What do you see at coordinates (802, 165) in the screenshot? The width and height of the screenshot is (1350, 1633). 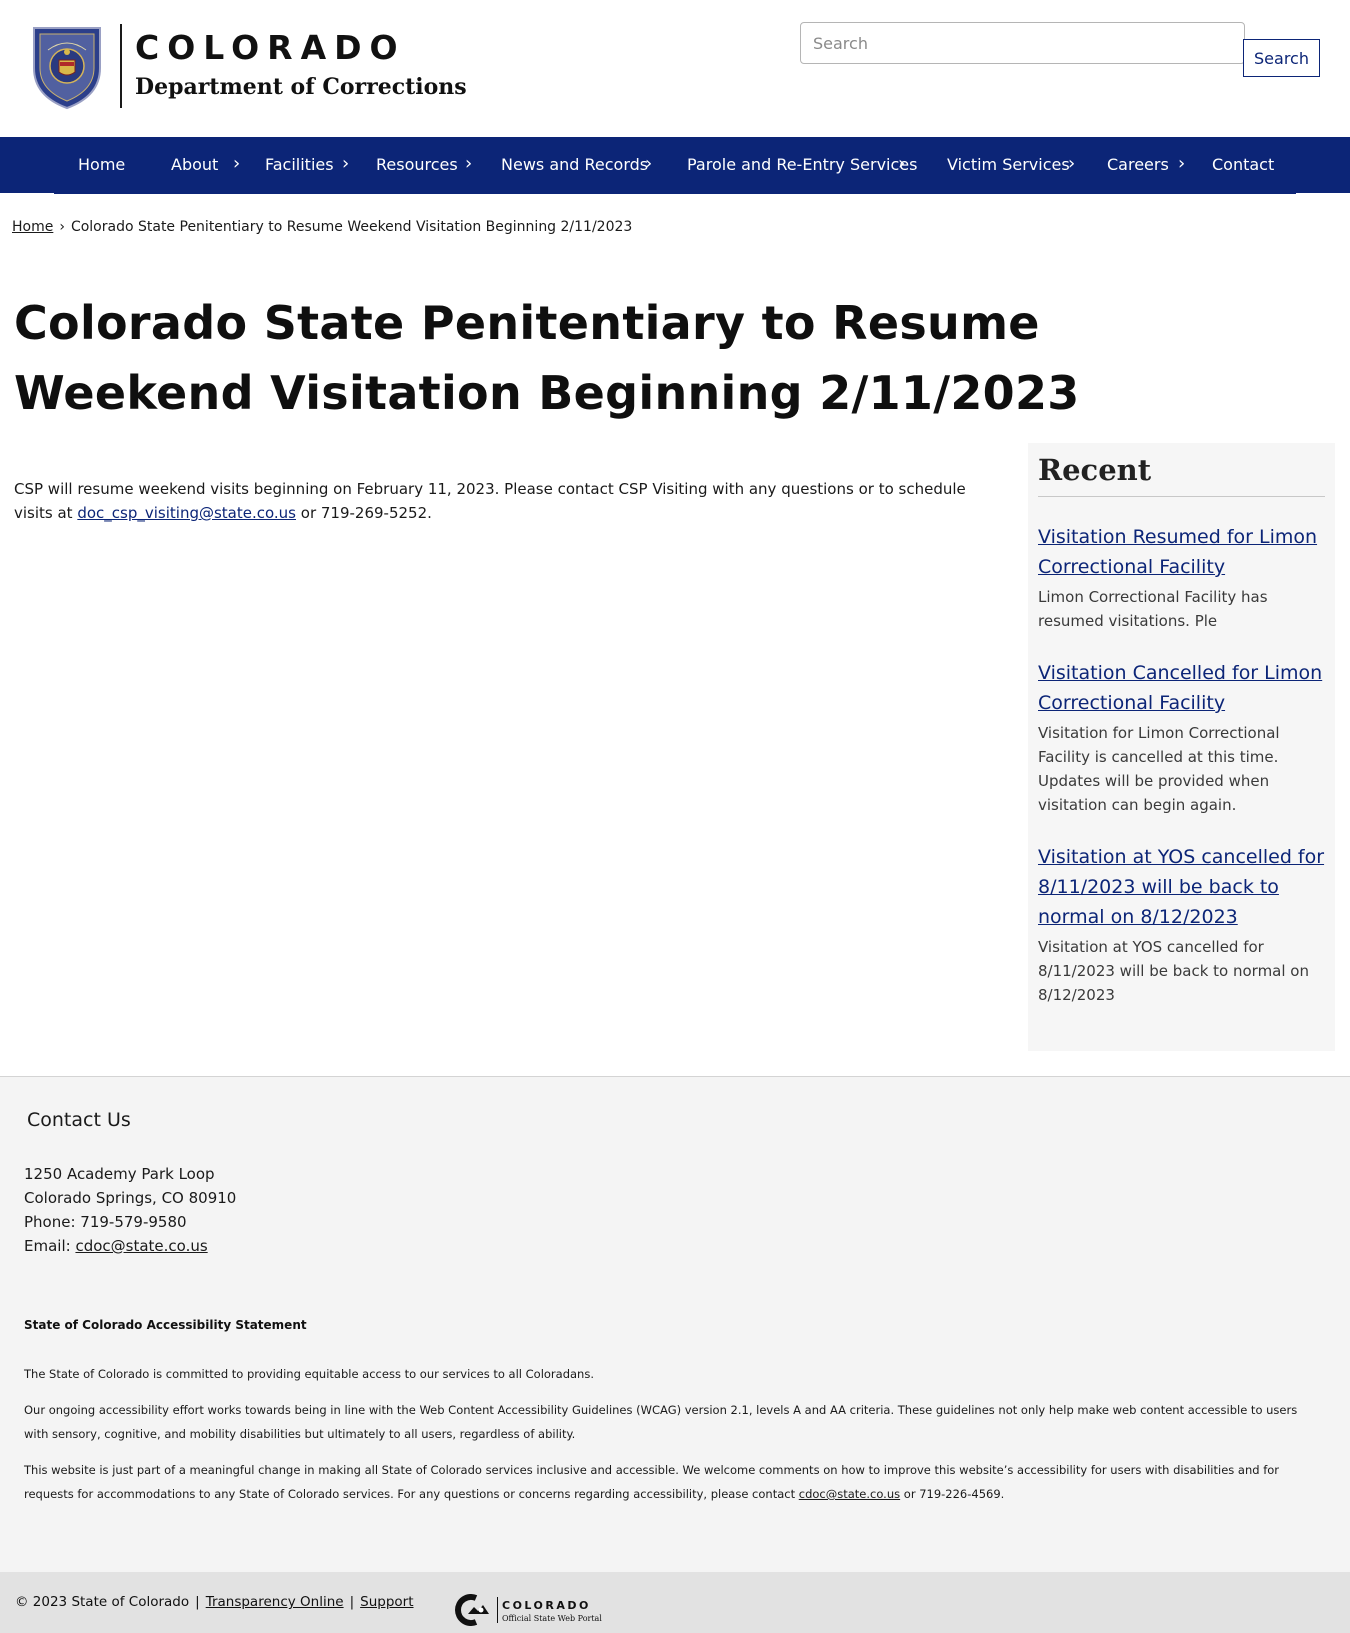 I see `nav-item-parole-and-reentry: Parole and Re-Entry Services` at bounding box center [802, 165].